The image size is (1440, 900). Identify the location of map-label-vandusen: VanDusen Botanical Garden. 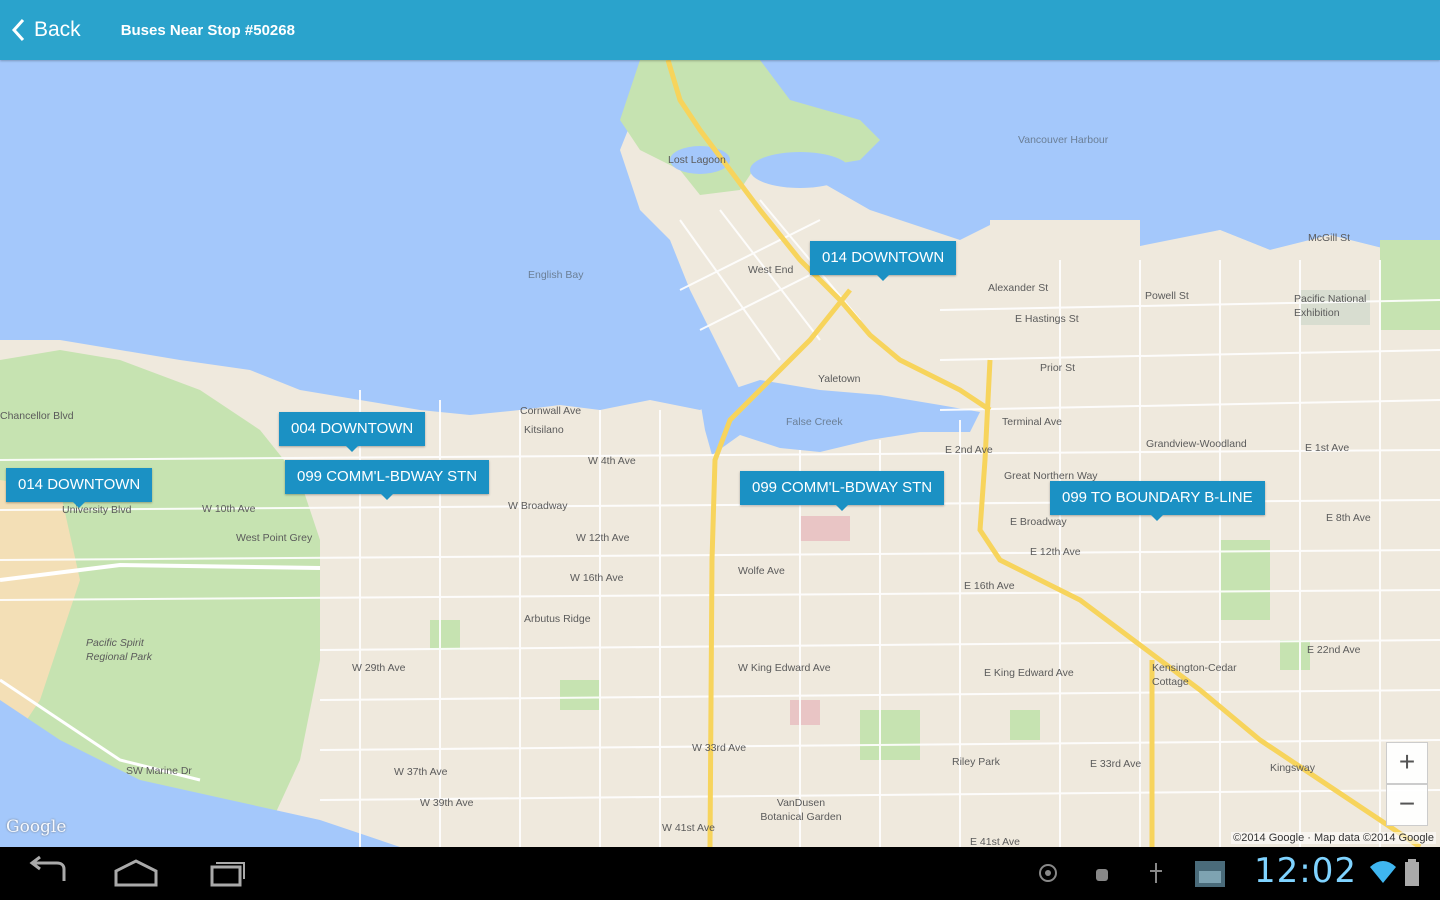
(801, 810).